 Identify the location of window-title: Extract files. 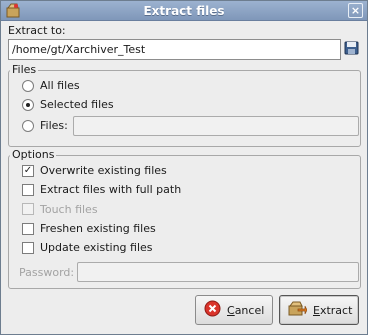
(184, 11).